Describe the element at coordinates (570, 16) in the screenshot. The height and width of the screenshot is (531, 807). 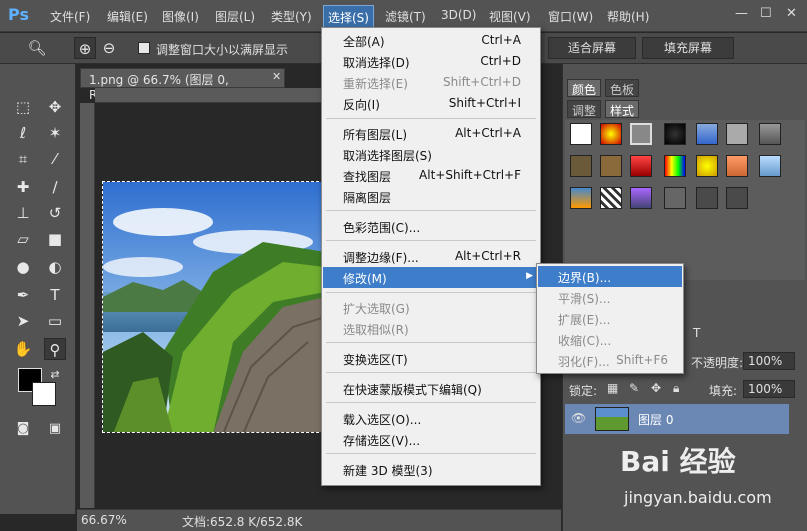
I see `menu-window: 窗口(W)` at that location.